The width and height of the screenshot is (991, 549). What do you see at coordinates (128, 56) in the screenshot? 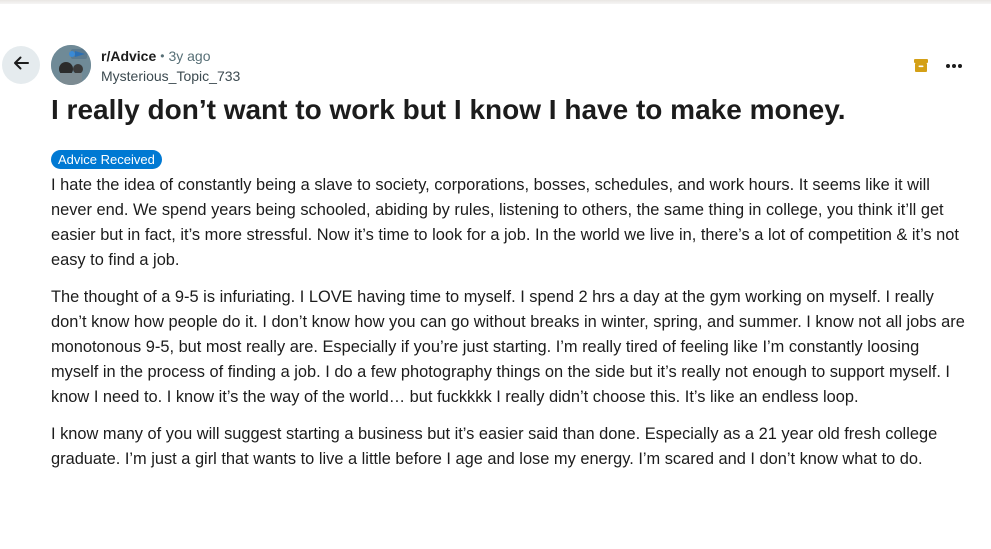
I see `subreddit-link: r/Advice` at bounding box center [128, 56].